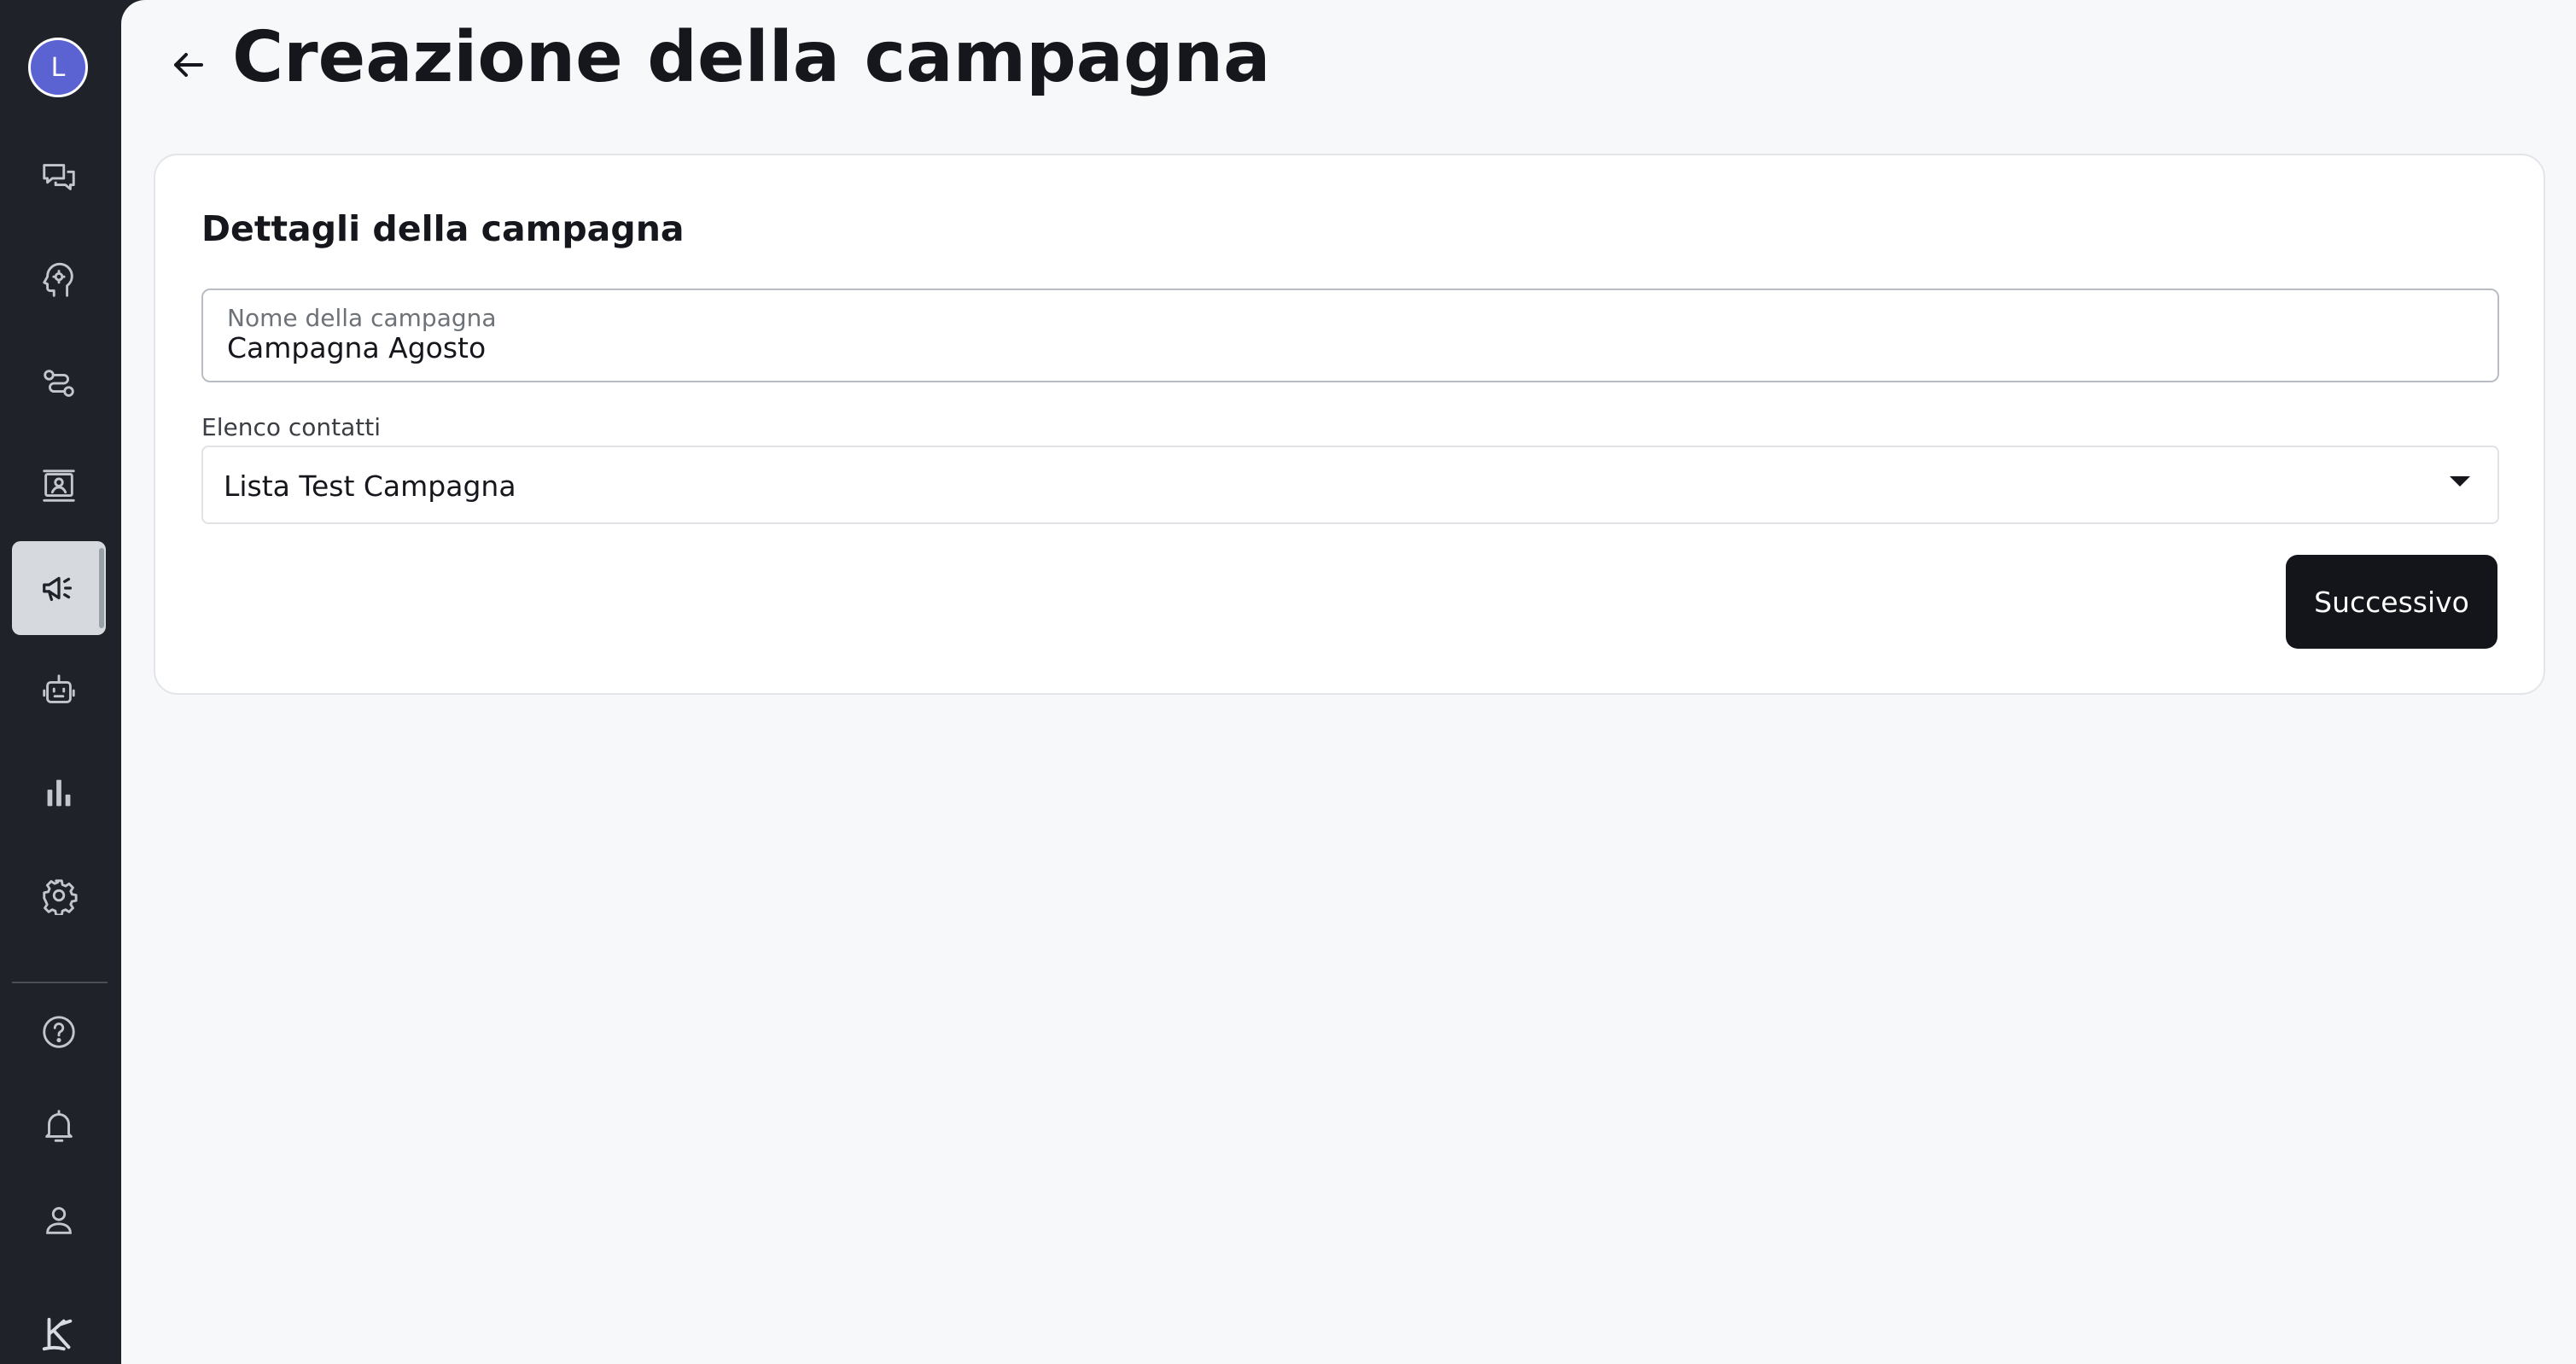 The image size is (2576, 1364). What do you see at coordinates (60, 983) in the screenshot?
I see `sidebar-divider` at bounding box center [60, 983].